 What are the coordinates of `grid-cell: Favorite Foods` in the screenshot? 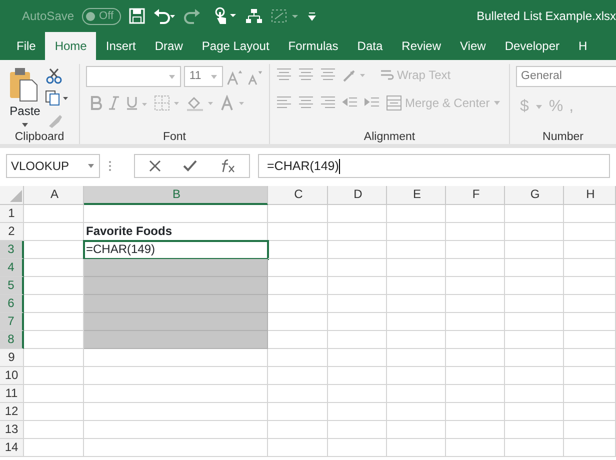 It's located at (176, 232).